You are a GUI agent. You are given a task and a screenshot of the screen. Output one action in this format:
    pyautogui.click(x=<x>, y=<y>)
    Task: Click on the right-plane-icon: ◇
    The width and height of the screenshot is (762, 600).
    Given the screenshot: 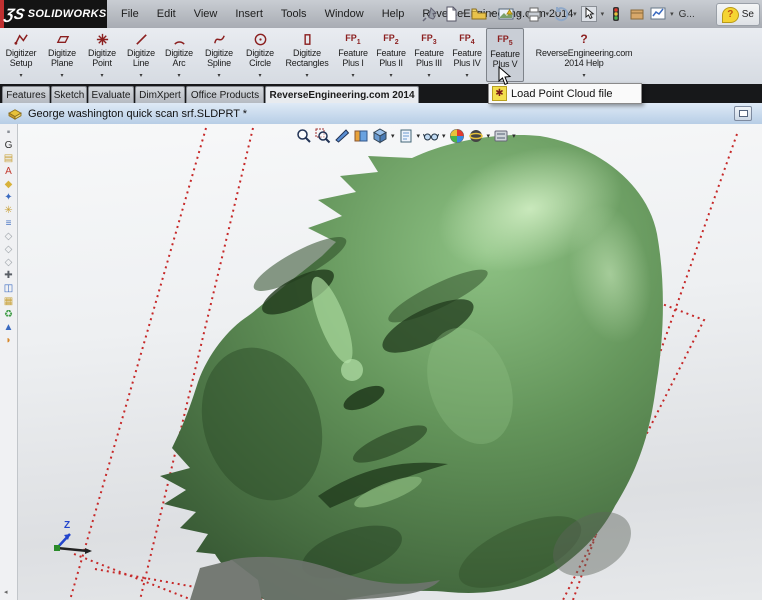 What is the action you would take?
    pyautogui.click(x=9, y=262)
    